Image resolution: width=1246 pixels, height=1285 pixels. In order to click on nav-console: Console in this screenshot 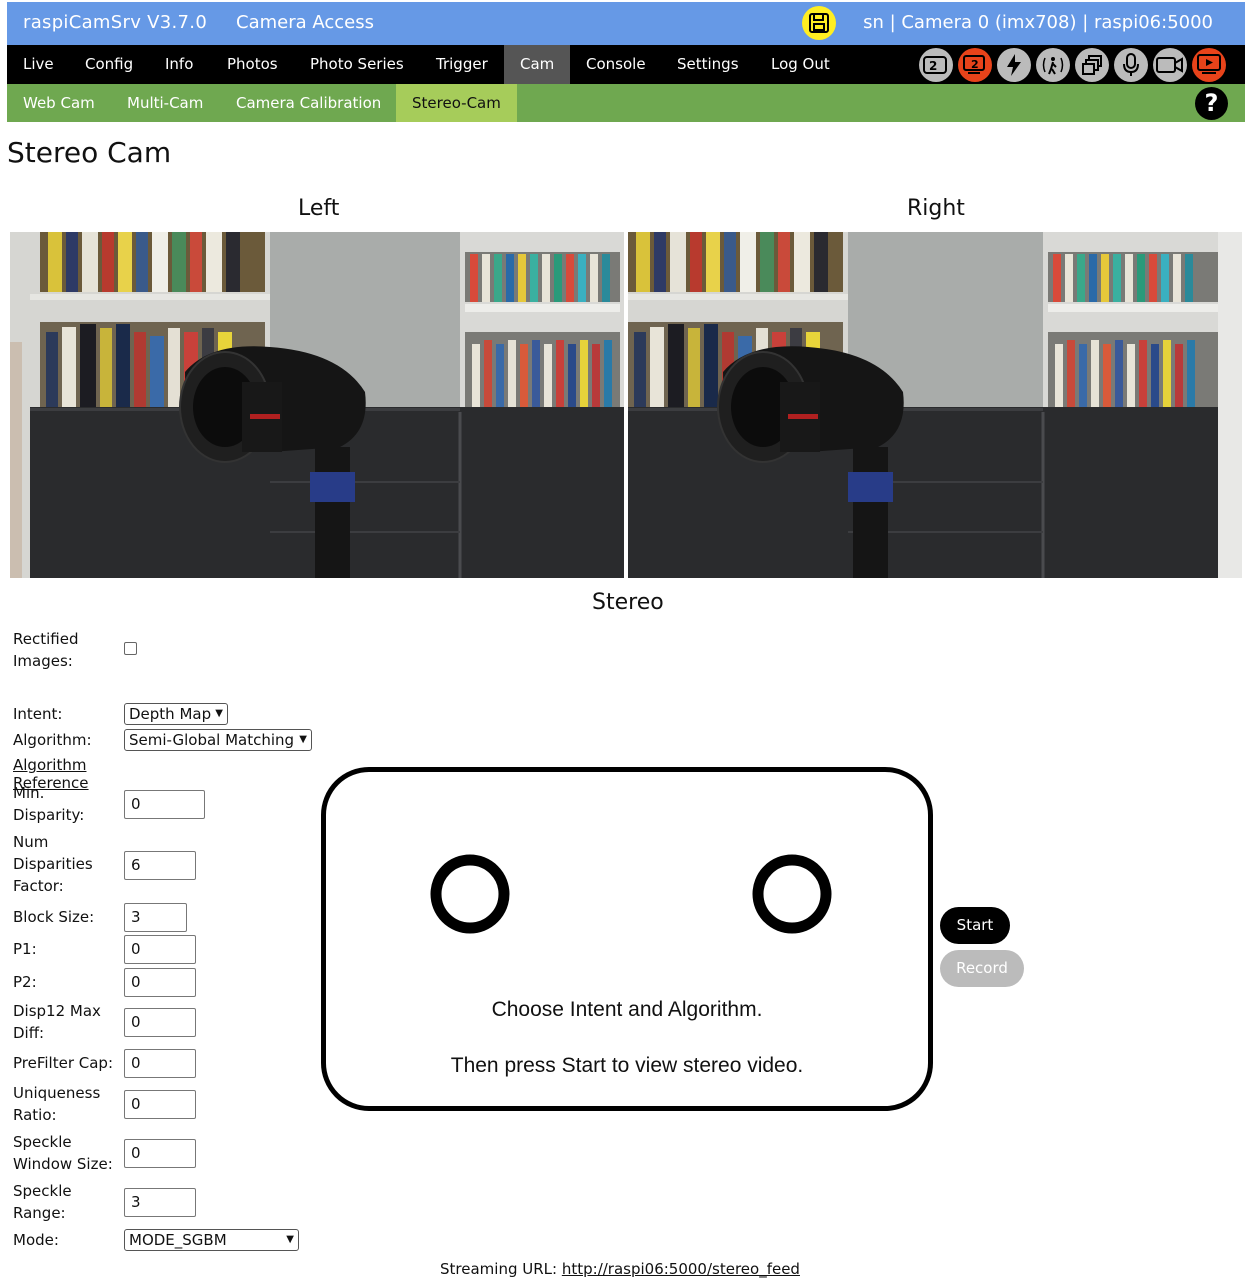, I will do `click(616, 64)`.